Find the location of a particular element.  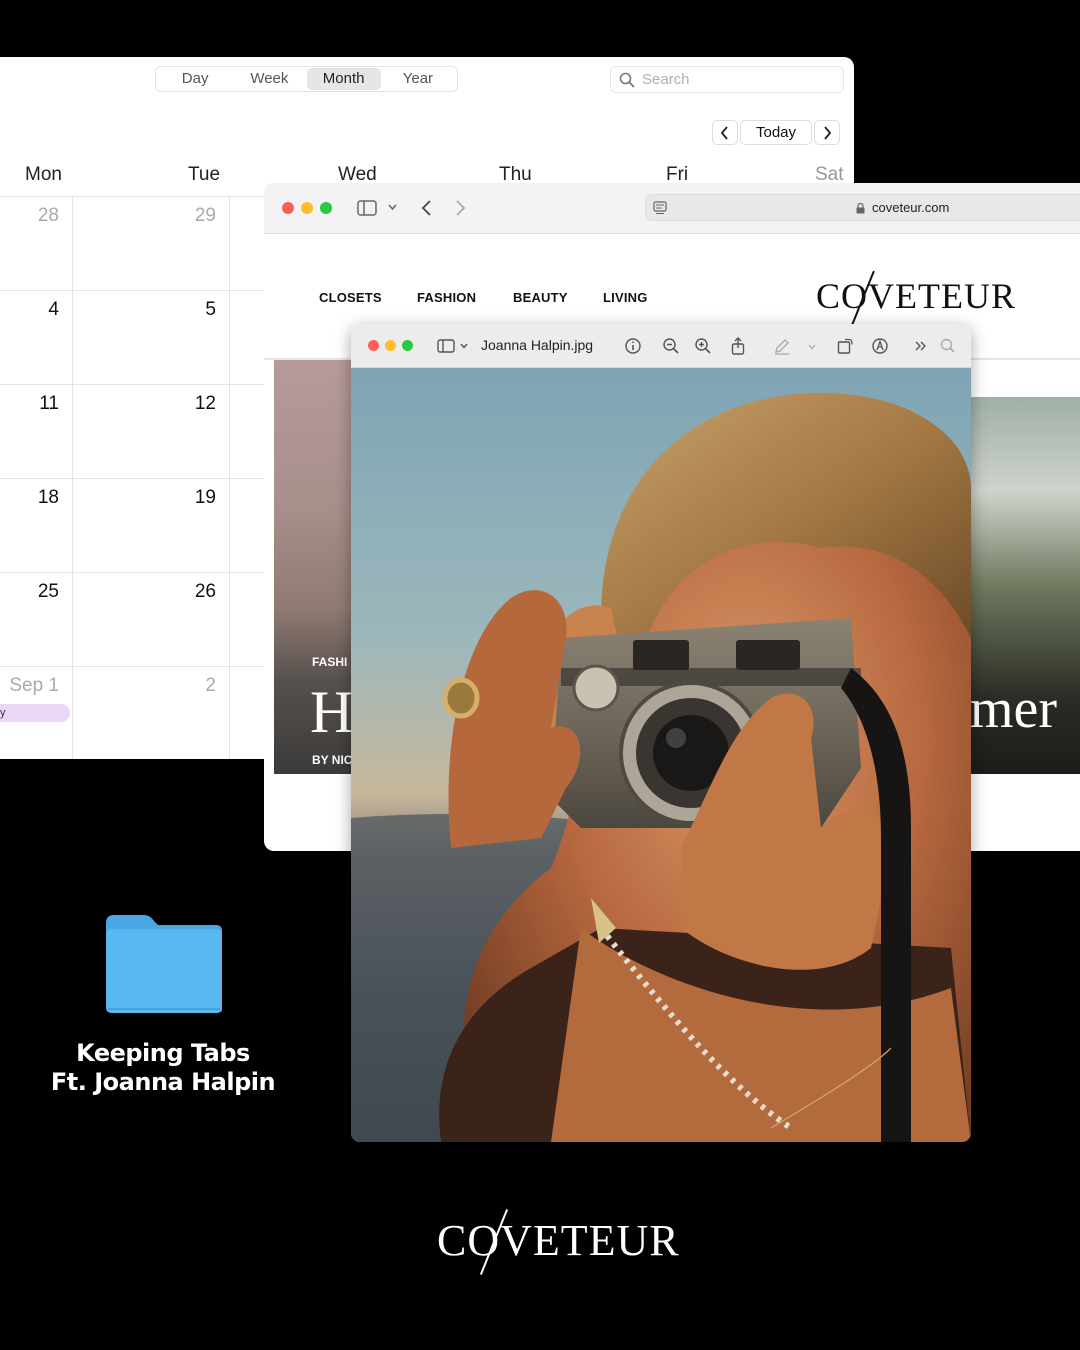

nav-link-closets: CLOSETS is located at coordinates (350, 297).